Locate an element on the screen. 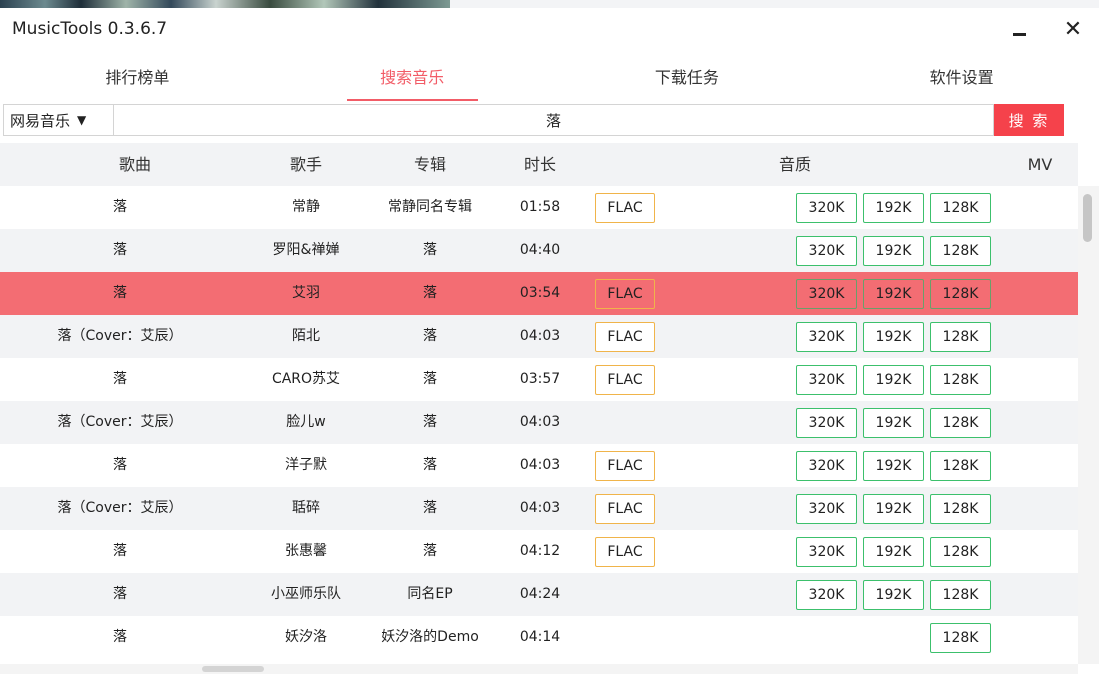 Image resolution: width=1099 pixels, height=674 pixels. caret-down-icon: ▼ is located at coordinates (82, 120).